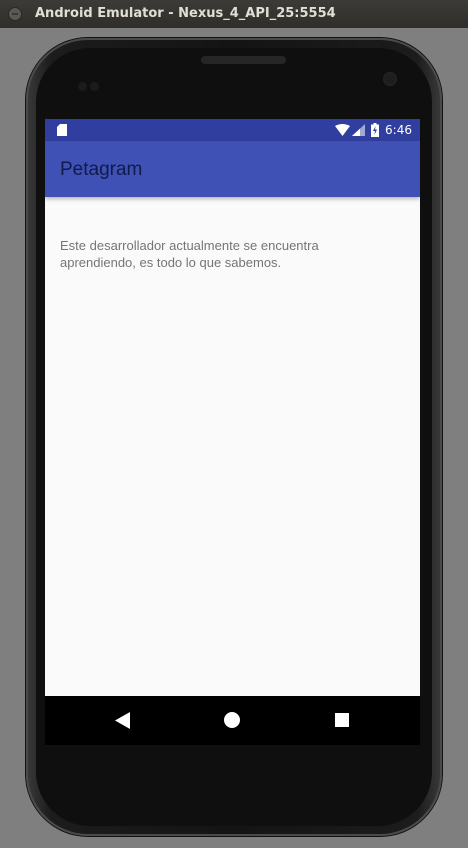  Describe the element at coordinates (232, 130) in the screenshot. I see `status-bar: 6:46` at that location.